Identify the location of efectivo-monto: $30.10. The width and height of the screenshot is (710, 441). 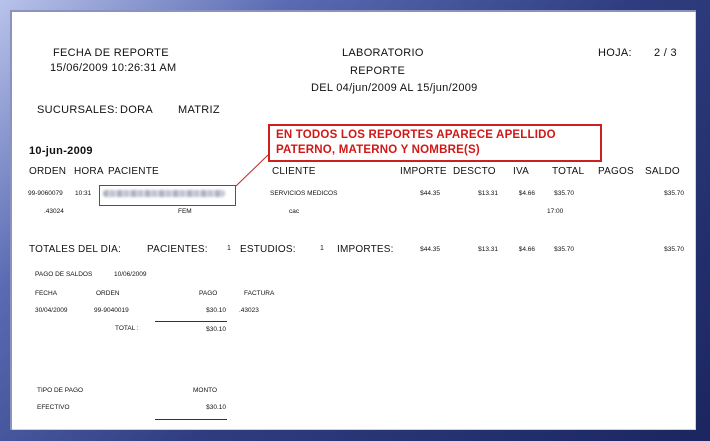
(216, 407).